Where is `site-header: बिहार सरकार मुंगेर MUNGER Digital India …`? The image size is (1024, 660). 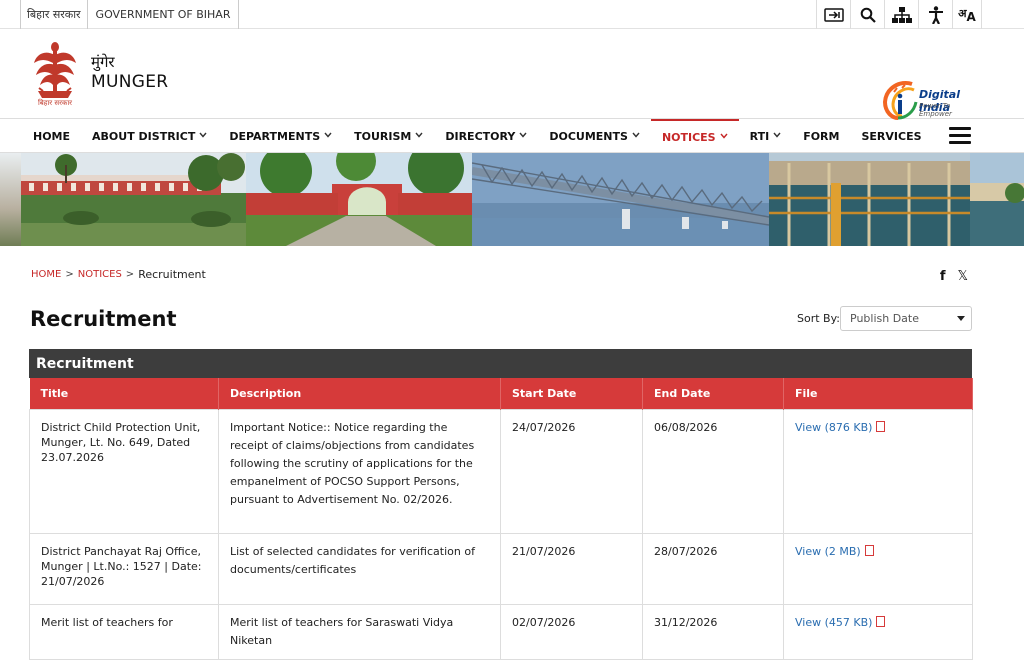
site-header: बिहार सरकार मुंगेर MUNGER Digital India … is located at coordinates (512, 74).